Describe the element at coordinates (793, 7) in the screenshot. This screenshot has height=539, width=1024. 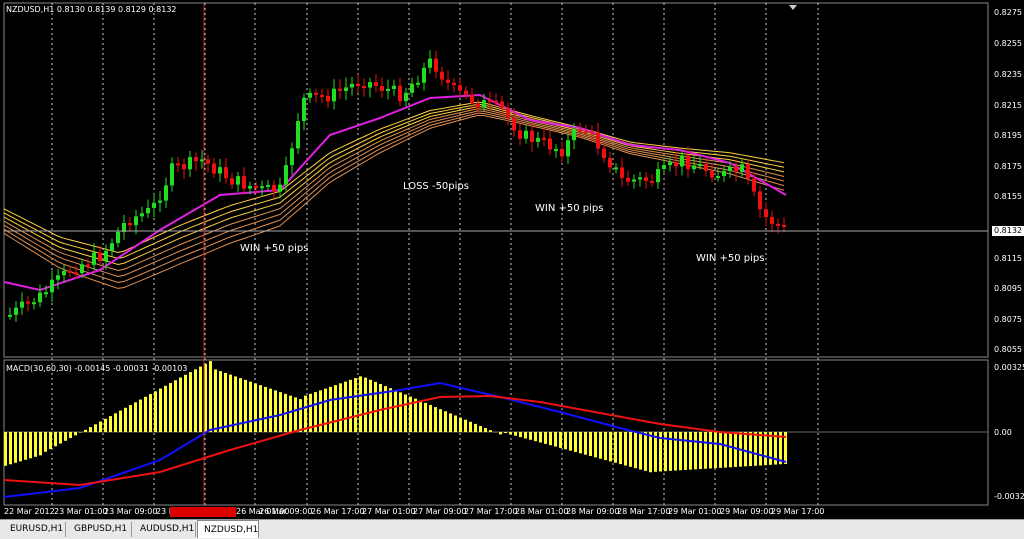
I see `chart-shift-marker` at that location.